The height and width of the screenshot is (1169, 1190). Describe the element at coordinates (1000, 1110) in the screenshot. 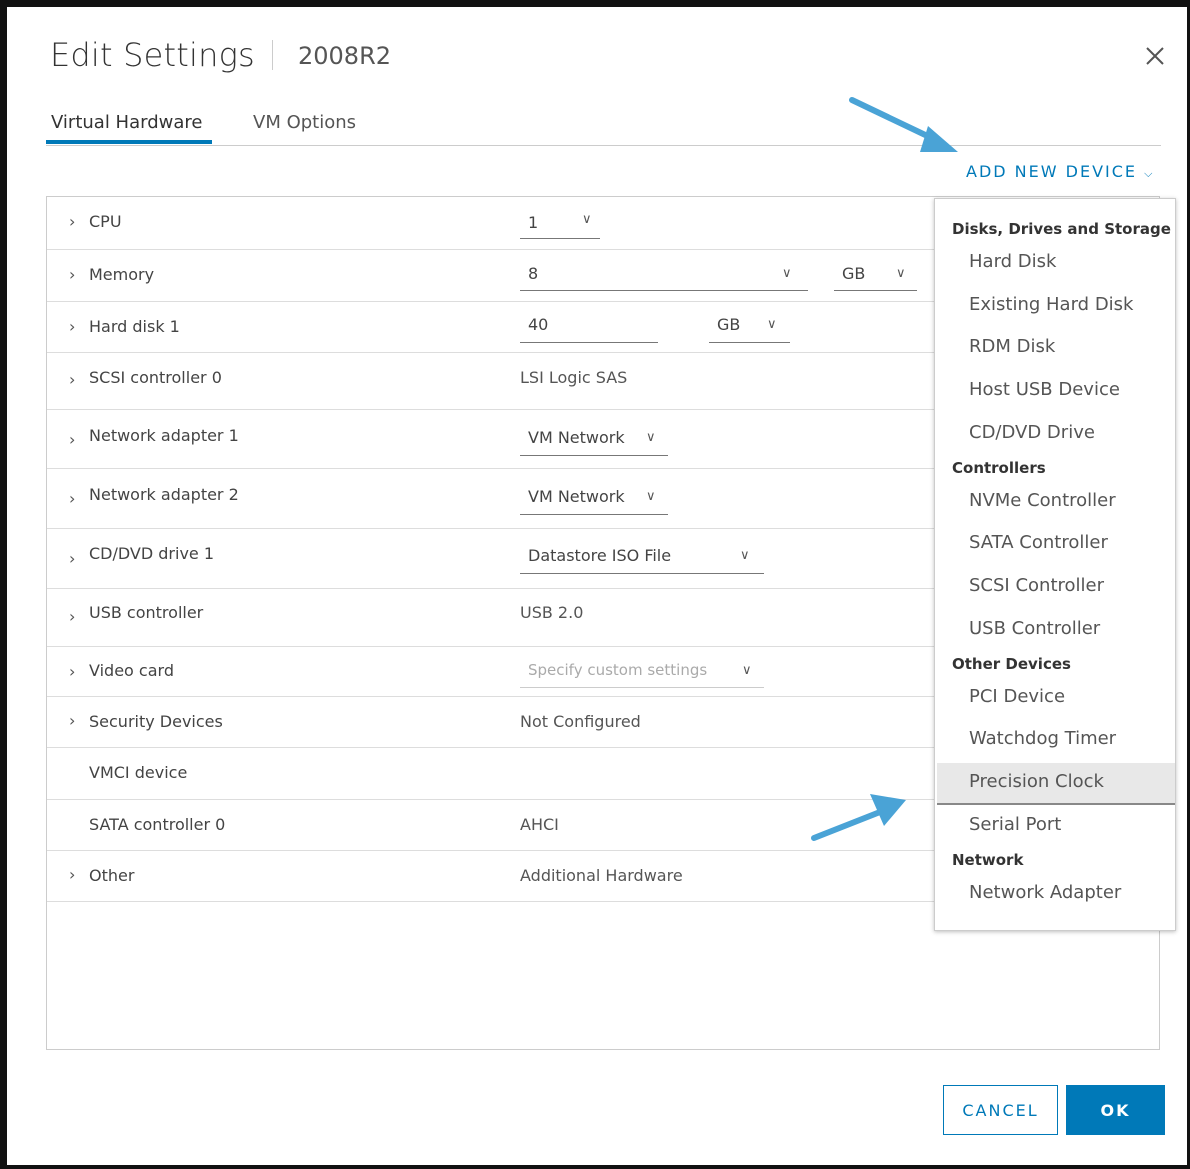

I see `cancel-button: CANCEL` at that location.